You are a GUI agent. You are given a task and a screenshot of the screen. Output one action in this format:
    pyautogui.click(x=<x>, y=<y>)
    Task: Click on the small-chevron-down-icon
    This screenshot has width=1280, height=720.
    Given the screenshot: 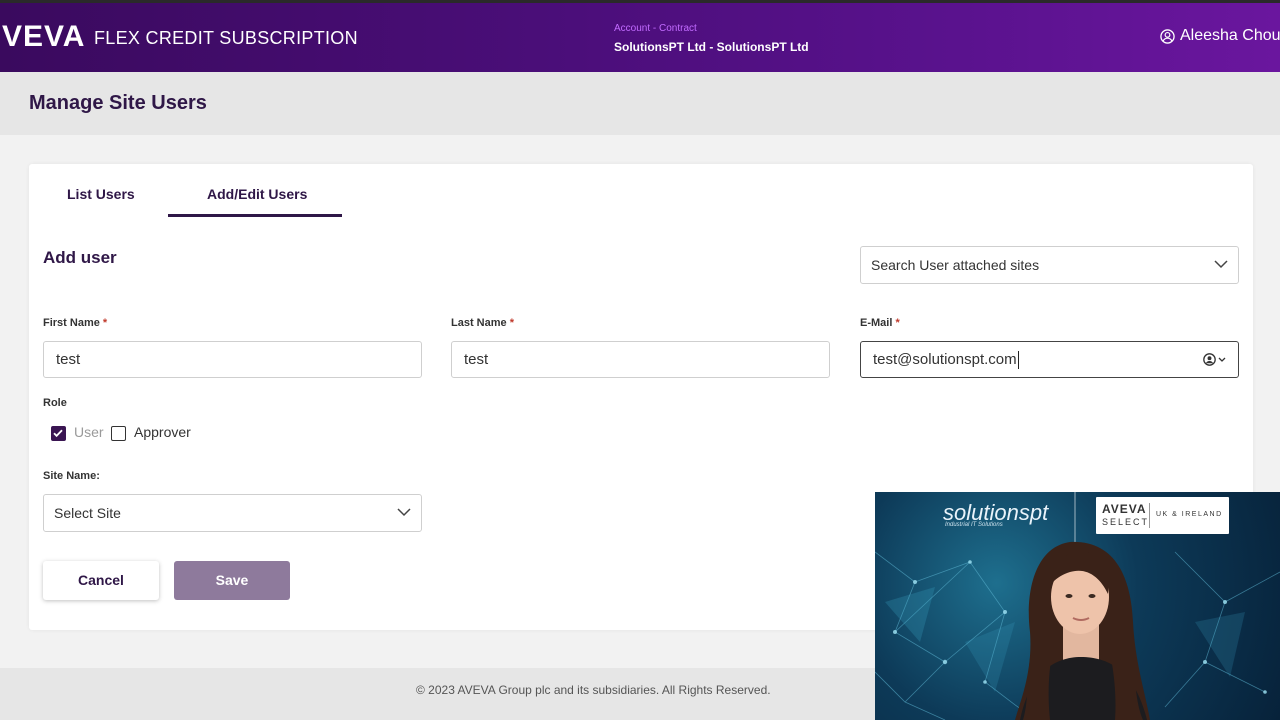 What is the action you would take?
    pyautogui.click(x=1222, y=359)
    